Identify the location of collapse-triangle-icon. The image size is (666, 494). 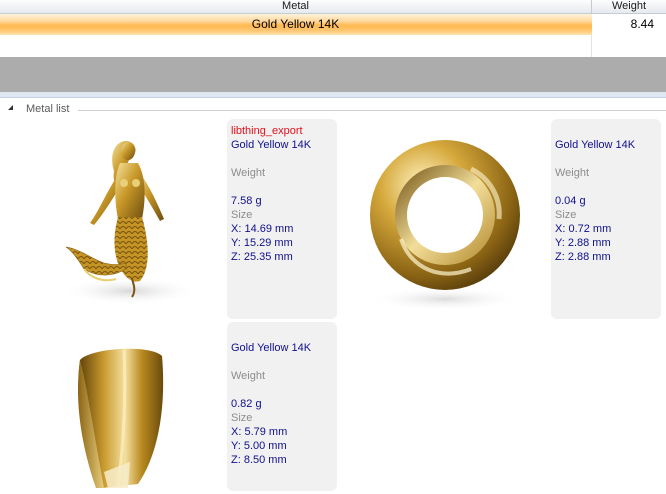
(10, 107).